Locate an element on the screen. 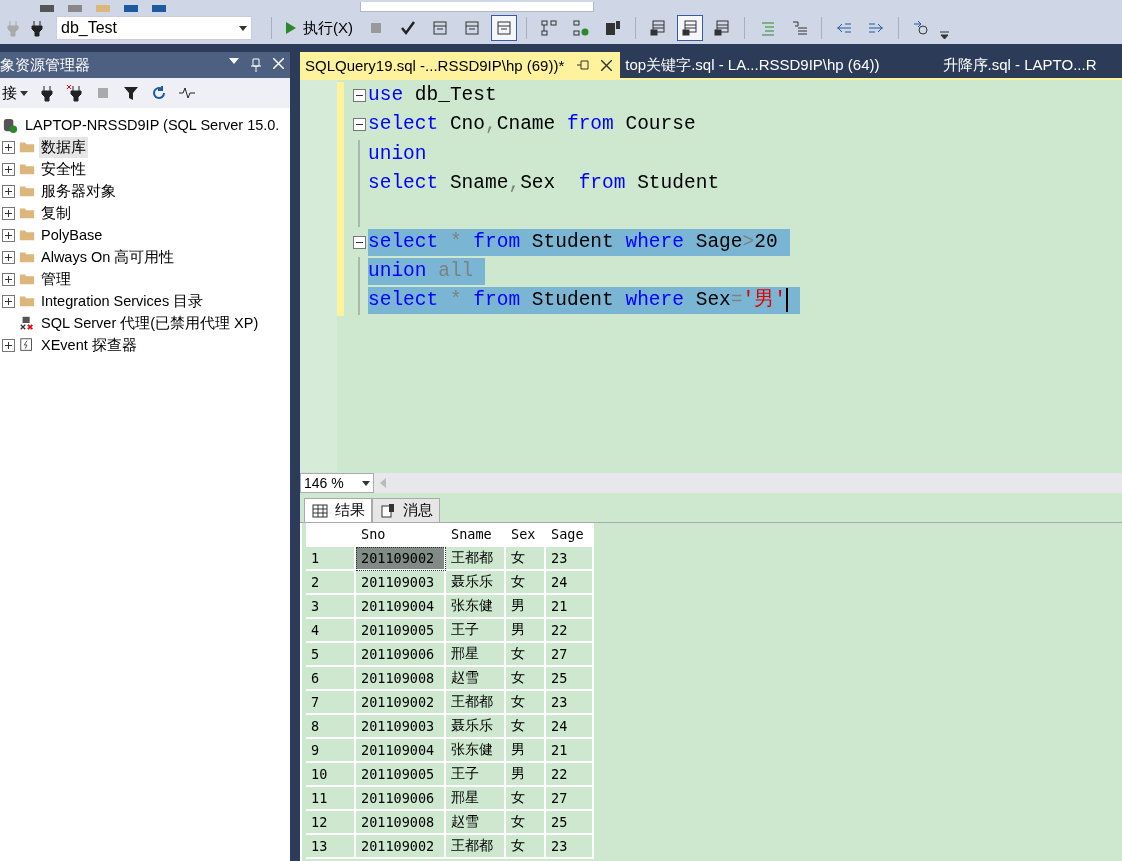 The width and height of the screenshot is (1122, 861). row-number: 13 is located at coordinates (331, 847).